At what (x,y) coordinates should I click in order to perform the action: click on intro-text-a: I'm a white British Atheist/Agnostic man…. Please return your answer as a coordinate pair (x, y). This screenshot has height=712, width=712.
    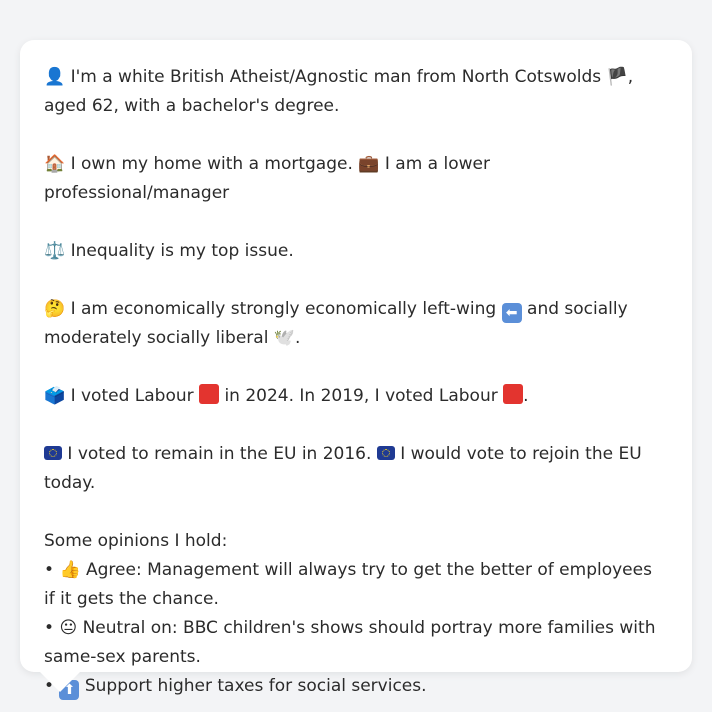
    Looking at the image, I should click on (336, 77).